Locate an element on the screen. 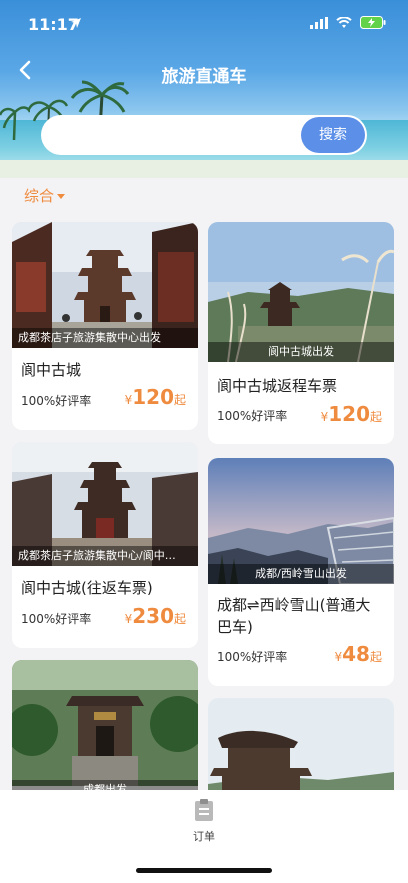 This screenshot has height=883, width=408. route-name: 阆中古城返程车票 is located at coordinates (277, 386).